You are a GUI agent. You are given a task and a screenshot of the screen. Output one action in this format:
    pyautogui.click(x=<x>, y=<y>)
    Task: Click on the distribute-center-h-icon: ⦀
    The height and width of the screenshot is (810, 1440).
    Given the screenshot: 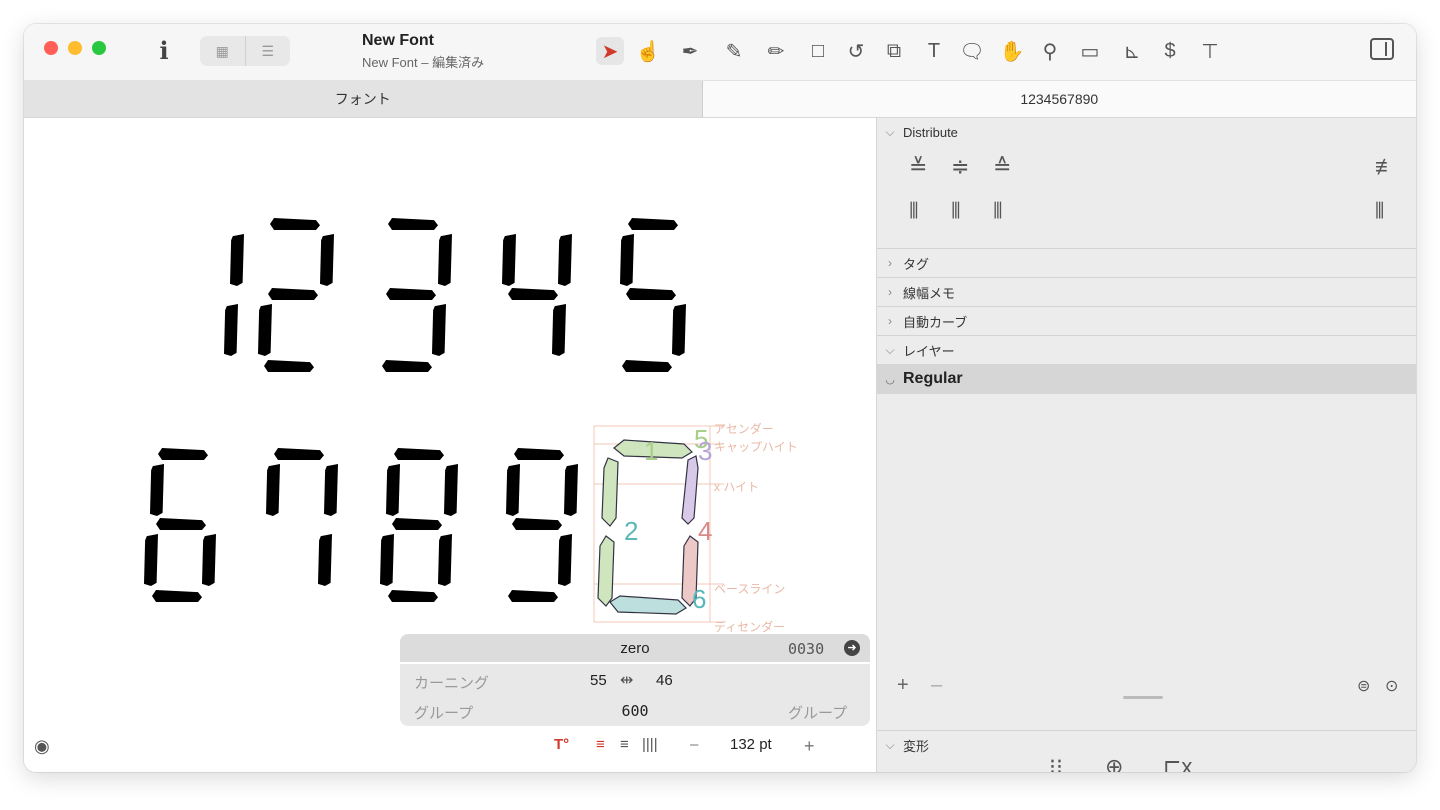 What is the action you would take?
    pyautogui.click(x=956, y=211)
    